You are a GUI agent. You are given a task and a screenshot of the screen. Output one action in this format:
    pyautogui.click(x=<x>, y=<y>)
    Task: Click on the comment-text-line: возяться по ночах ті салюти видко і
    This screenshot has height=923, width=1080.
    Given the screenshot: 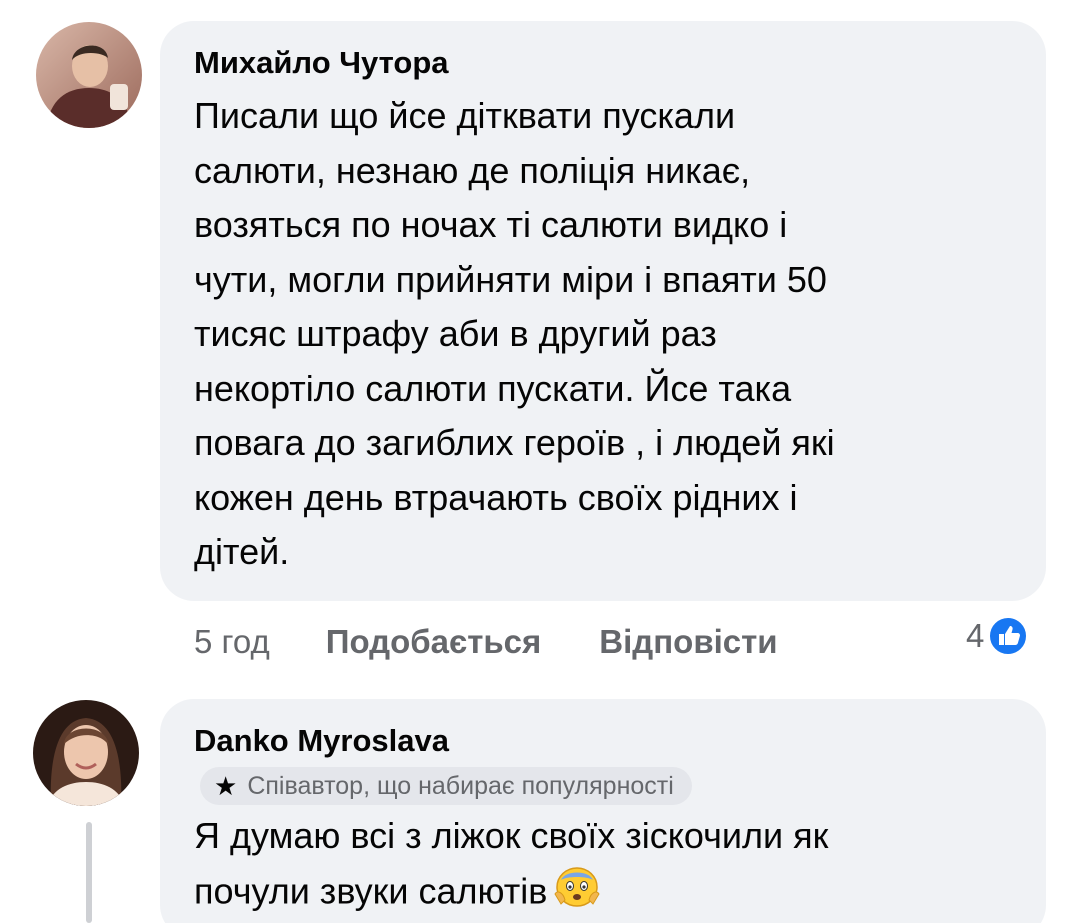 What is the action you would take?
    pyautogui.click(x=491, y=224)
    